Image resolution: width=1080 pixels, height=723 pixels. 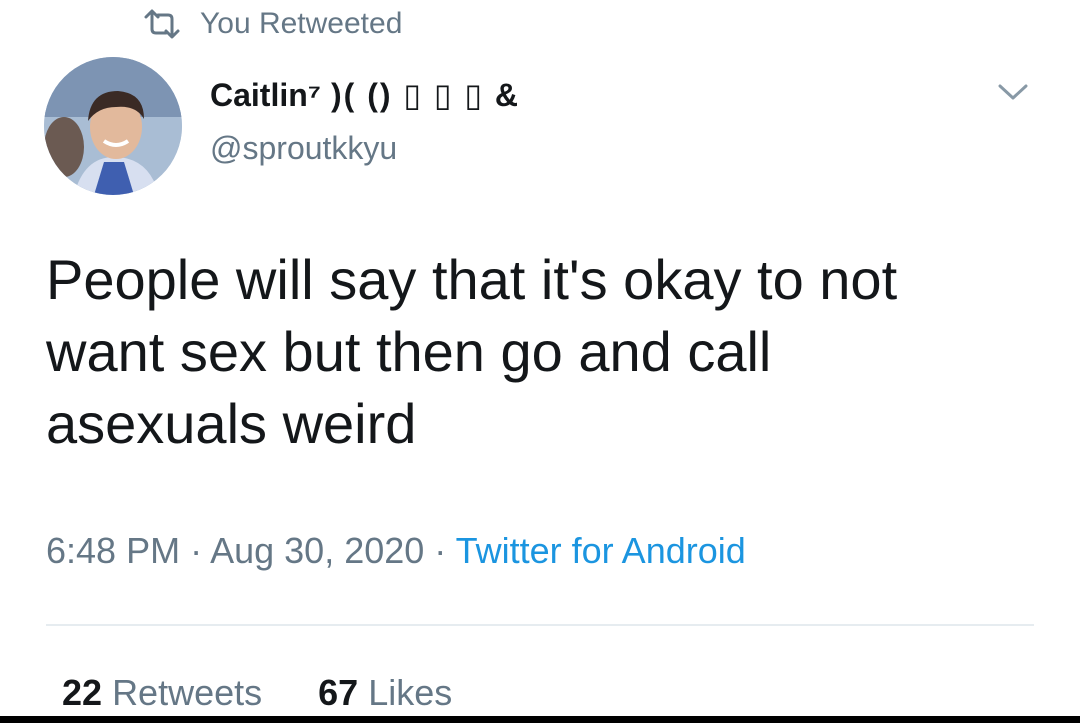 I want to click on retweets-label: Retweets, so click(x=187, y=692).